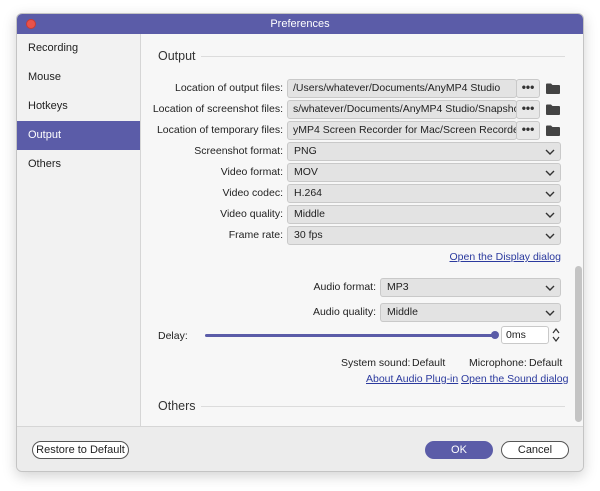  I want to click on audio-format-value: MP3, so click(398, 287).